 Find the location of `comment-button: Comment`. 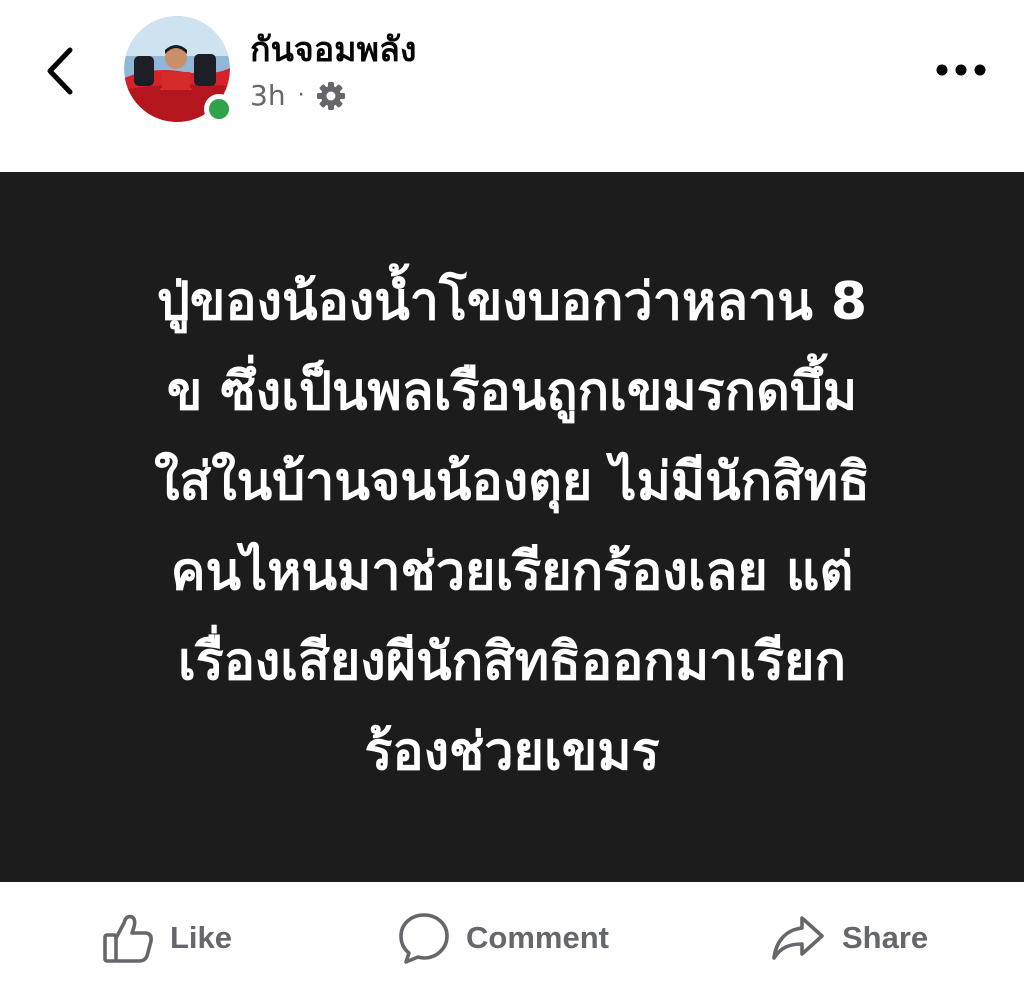

comment-button: Comment is located at coordinates (503, 938).